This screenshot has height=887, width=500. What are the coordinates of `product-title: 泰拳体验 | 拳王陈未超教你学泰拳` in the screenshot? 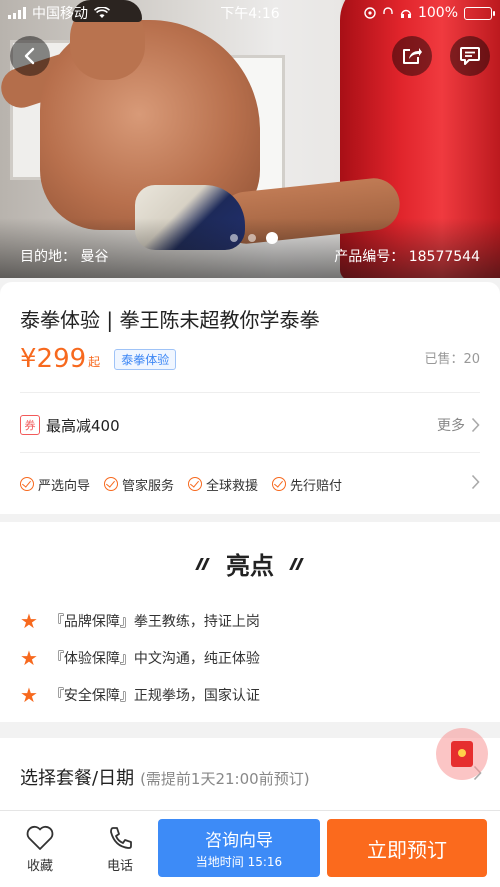 It's located at (170, 320).